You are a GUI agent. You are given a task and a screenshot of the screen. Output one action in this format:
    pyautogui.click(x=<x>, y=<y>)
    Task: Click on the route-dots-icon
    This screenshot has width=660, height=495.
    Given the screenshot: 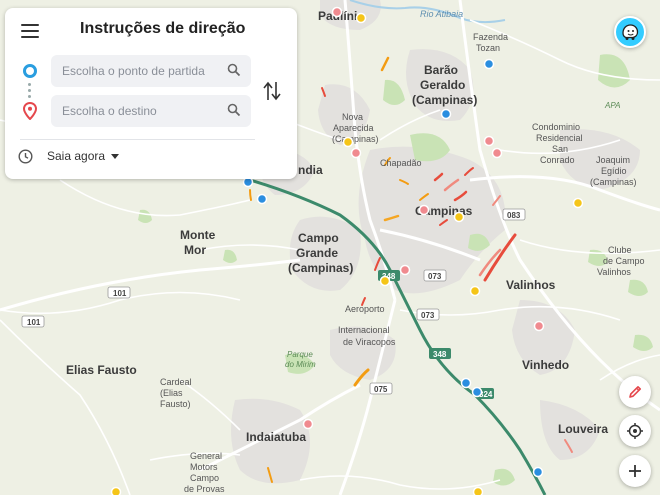 What is the action you would take?
    pyautogui.click(x=29, y=91)
    